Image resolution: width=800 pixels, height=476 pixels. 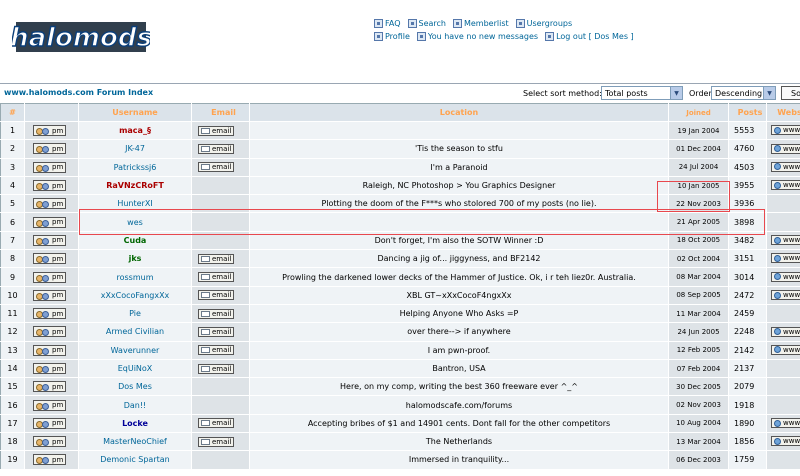 What do you see at coordinates (589, 36) in the screenshot?
I see `nav-logout: Log out [ Dos Mes ]` at bounding box center [589, 36].